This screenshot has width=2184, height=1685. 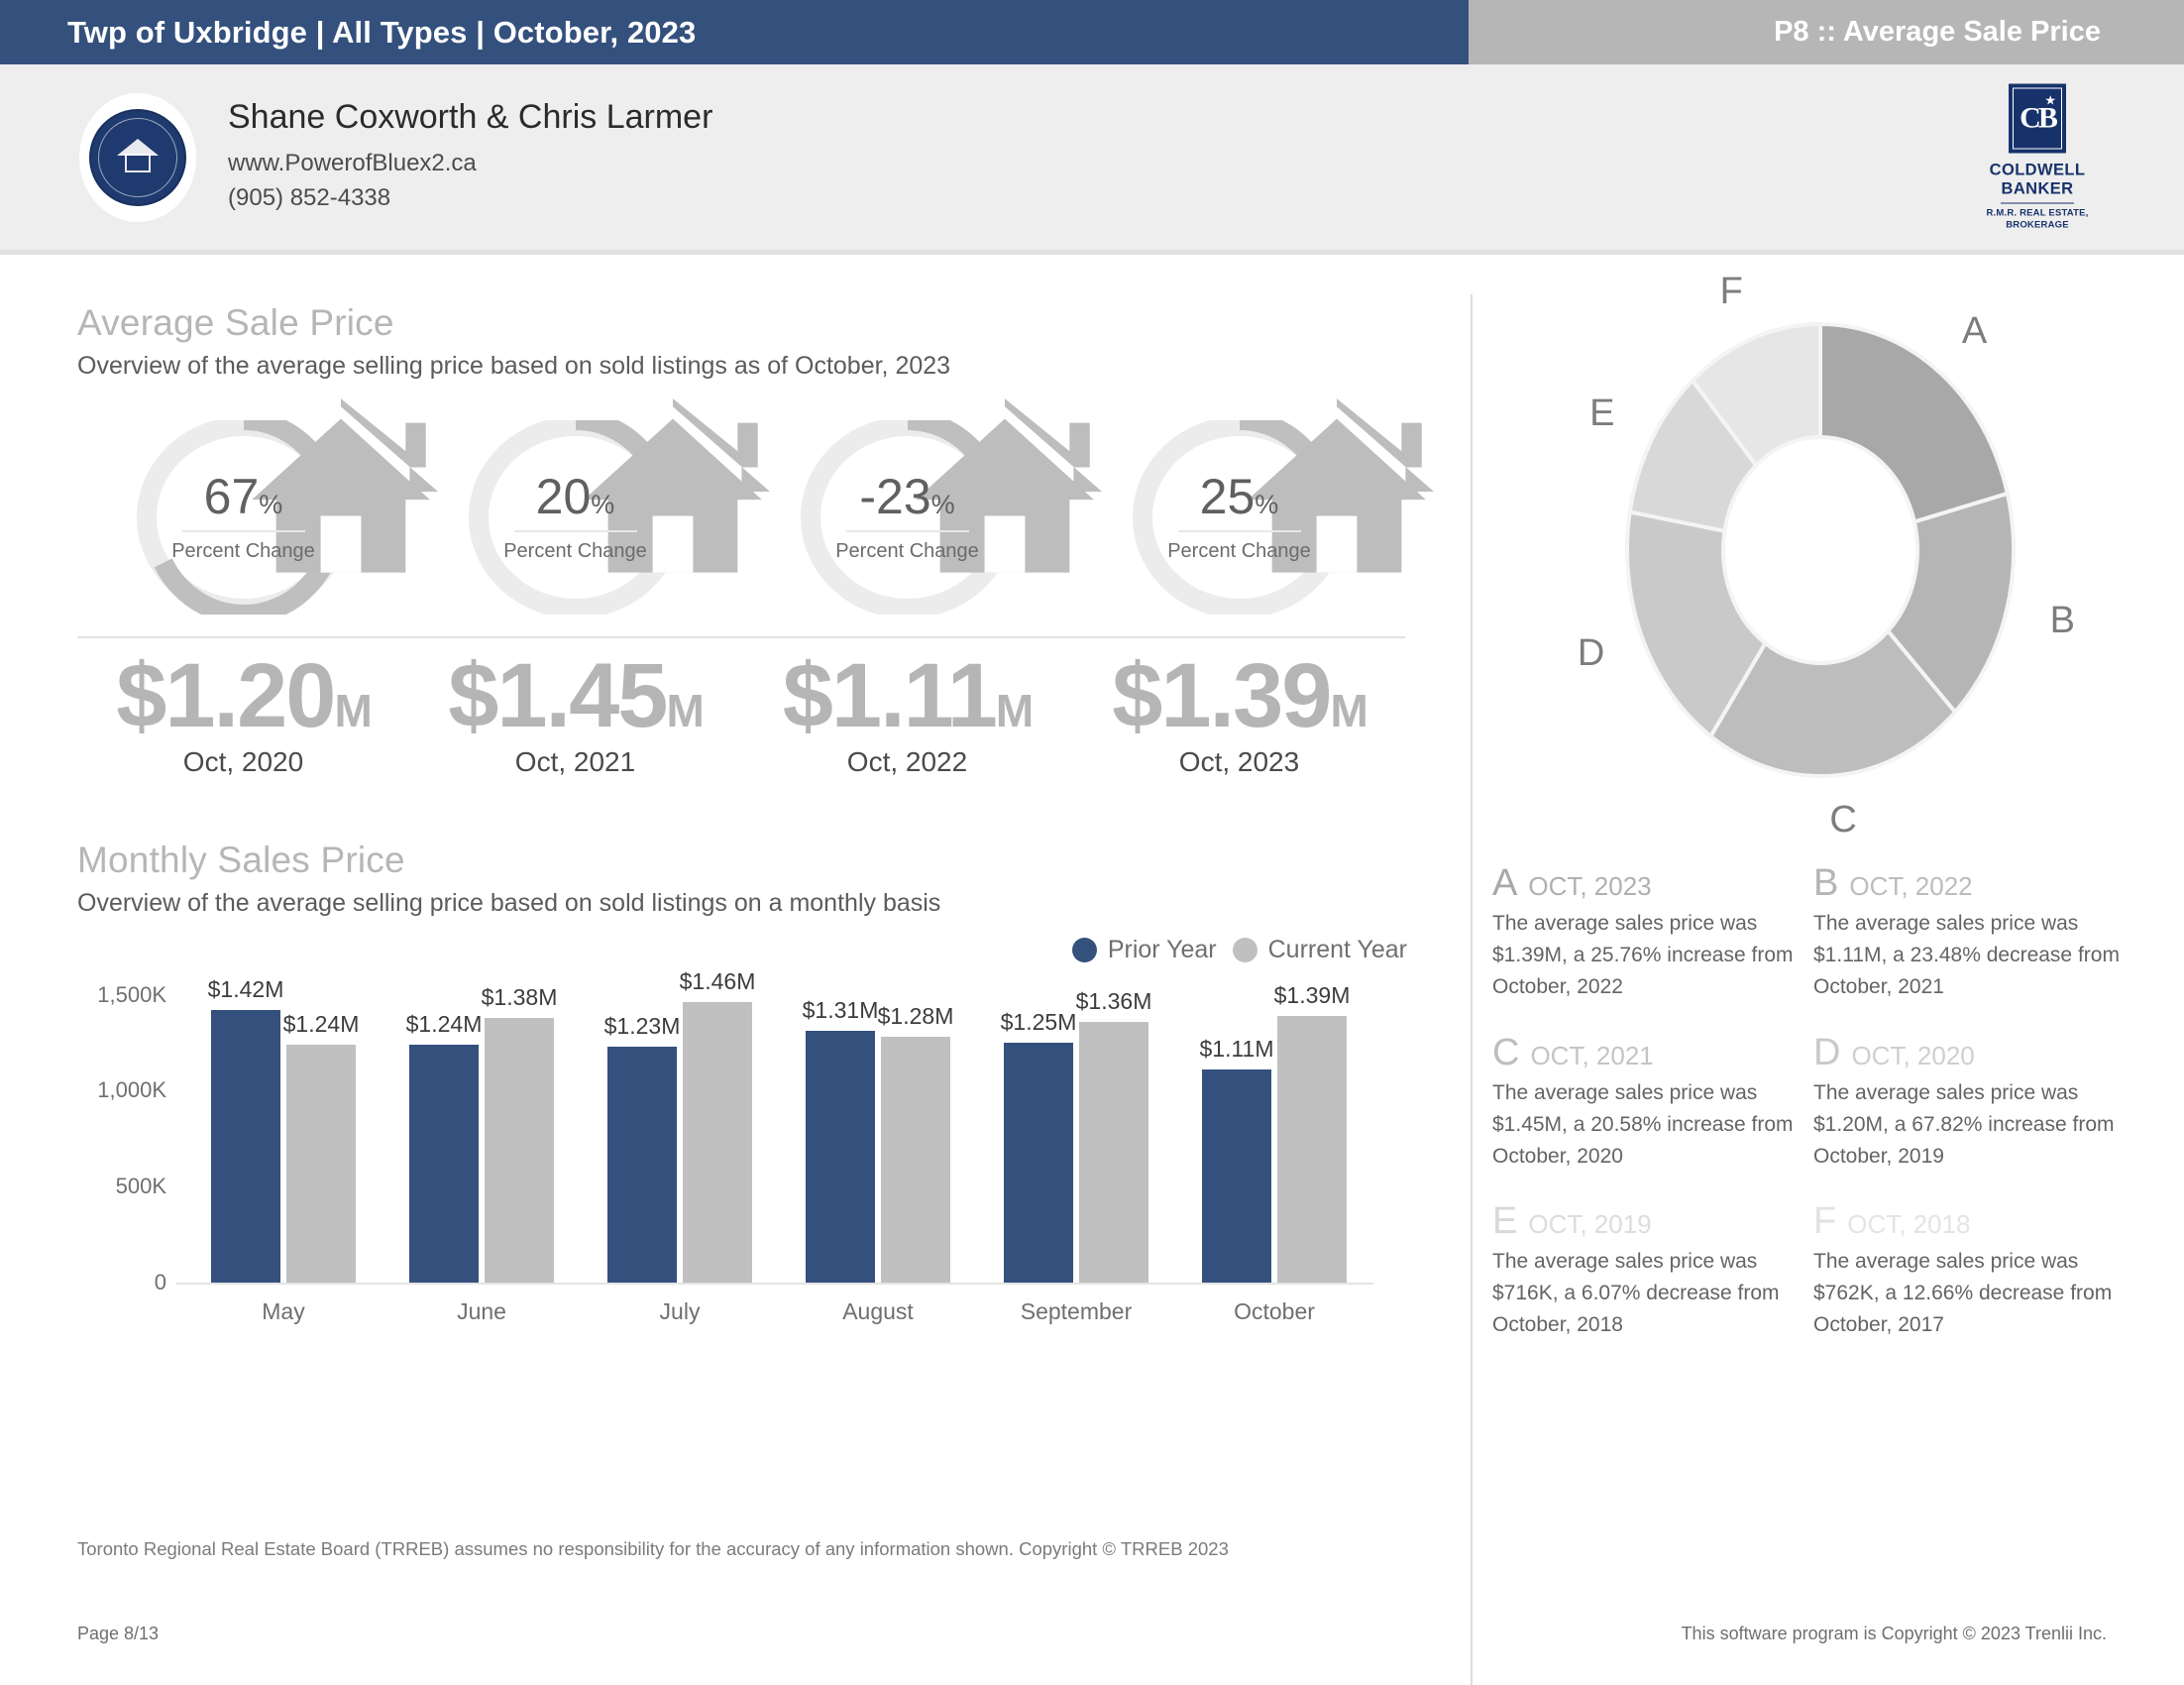 What do you see at coordinates (1911, 886) in the screenshot?
I see `legend-item-month: OCT, 2022` at bounding box center [1911, 886].